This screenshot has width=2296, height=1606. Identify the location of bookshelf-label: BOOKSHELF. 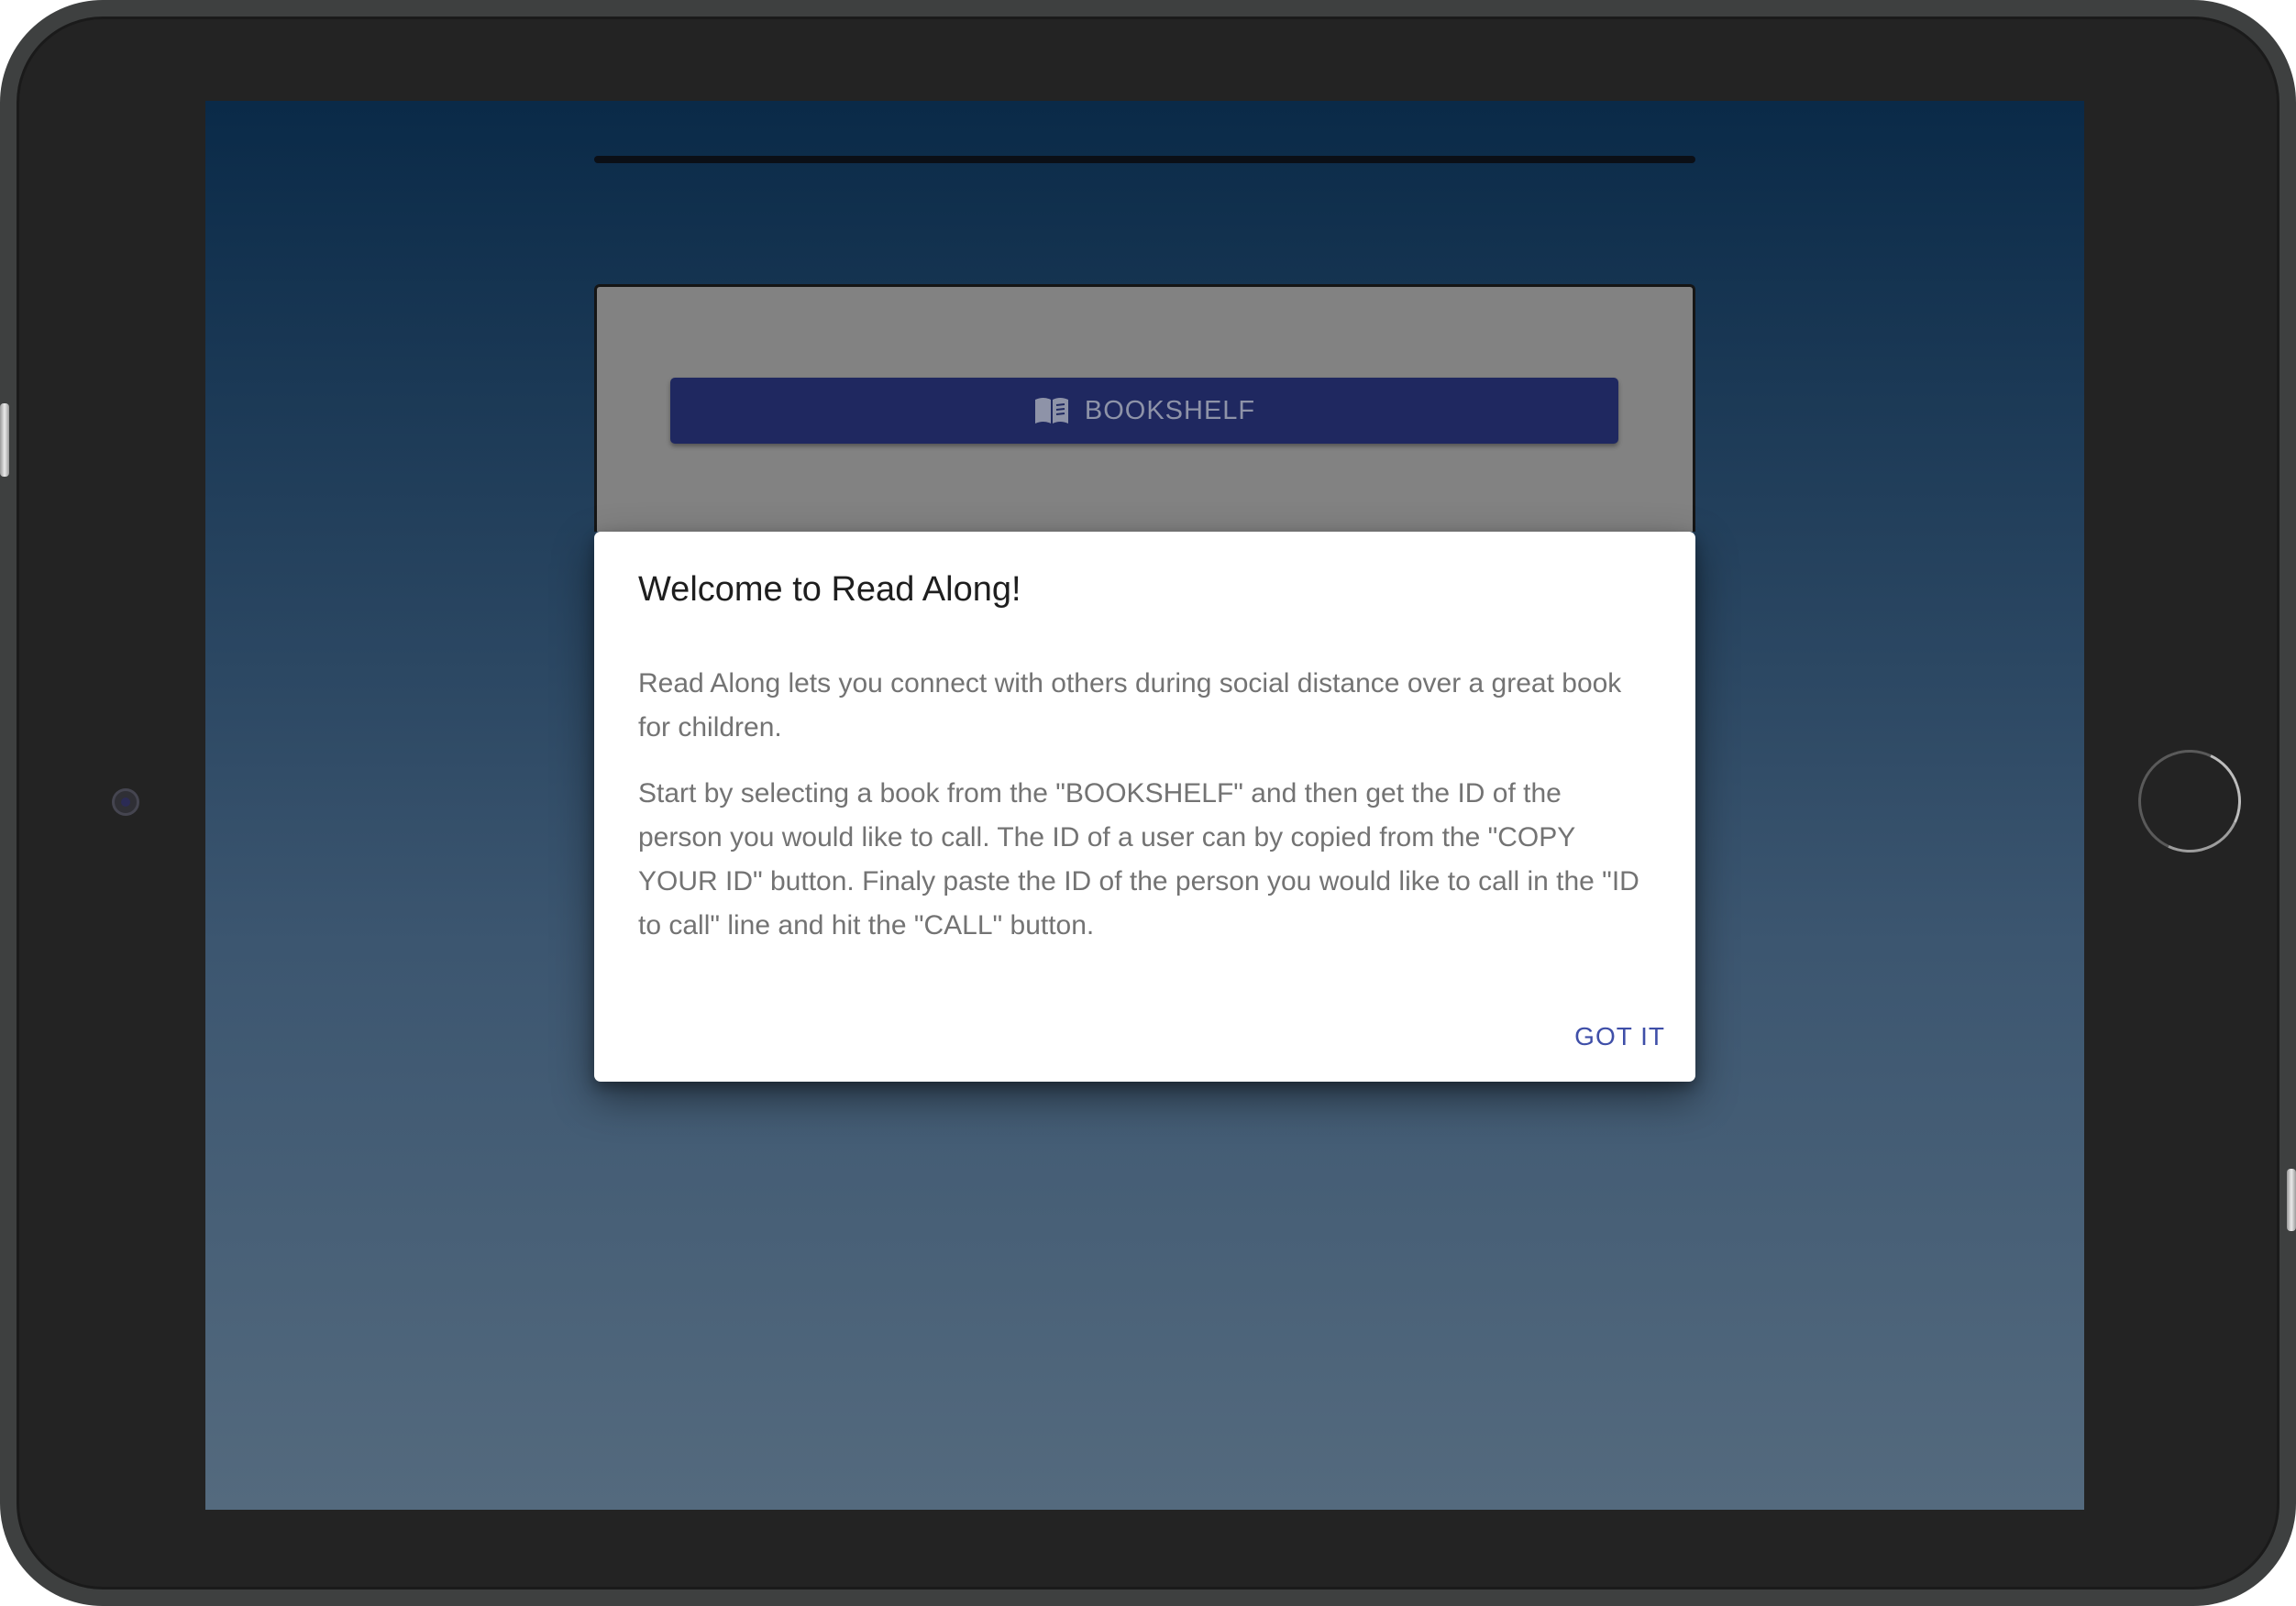
(1170, 410).